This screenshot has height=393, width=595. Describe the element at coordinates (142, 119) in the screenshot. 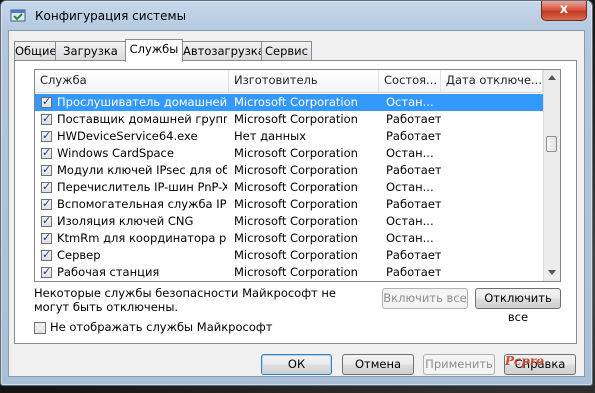

I see `service-name: Поставщик домашней группы` at that location.